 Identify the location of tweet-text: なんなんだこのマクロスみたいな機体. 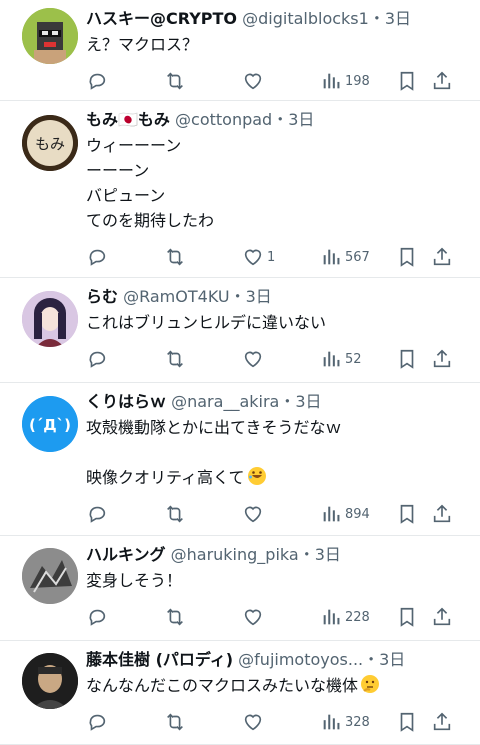
(273, 685).